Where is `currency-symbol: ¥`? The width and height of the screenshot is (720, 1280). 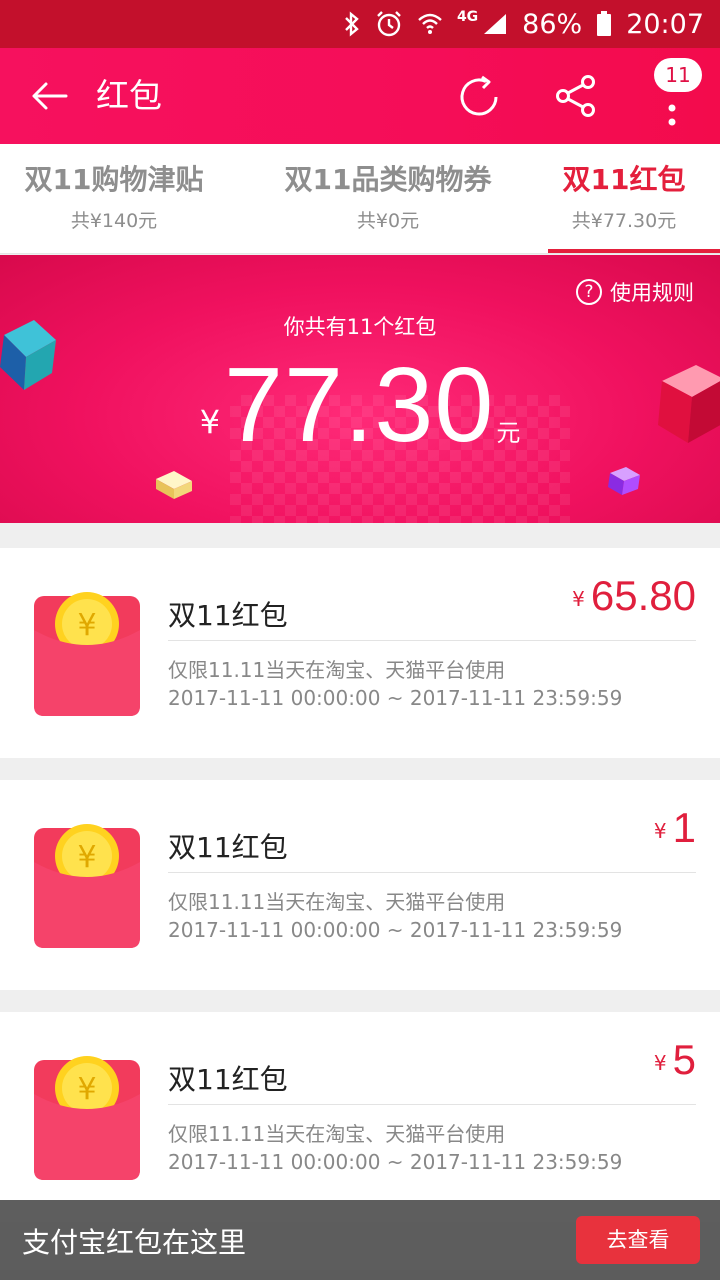 currency-symbol: ¥ is located at coordinates (210, 422).